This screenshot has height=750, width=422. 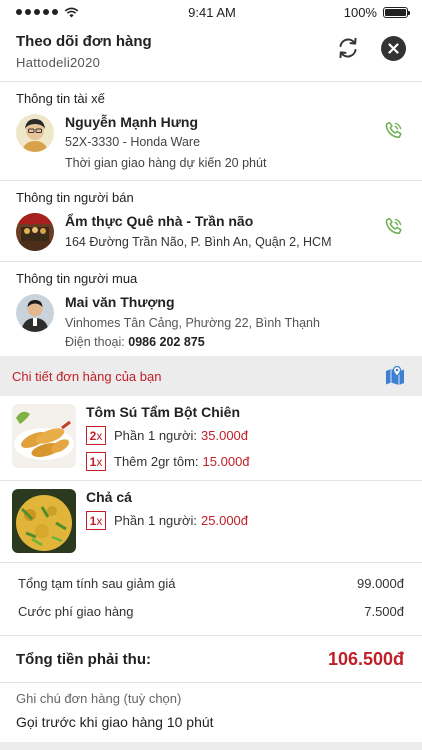 I want to click on buyer-name: Mai văn Thượng, so click(x=120, y=302).